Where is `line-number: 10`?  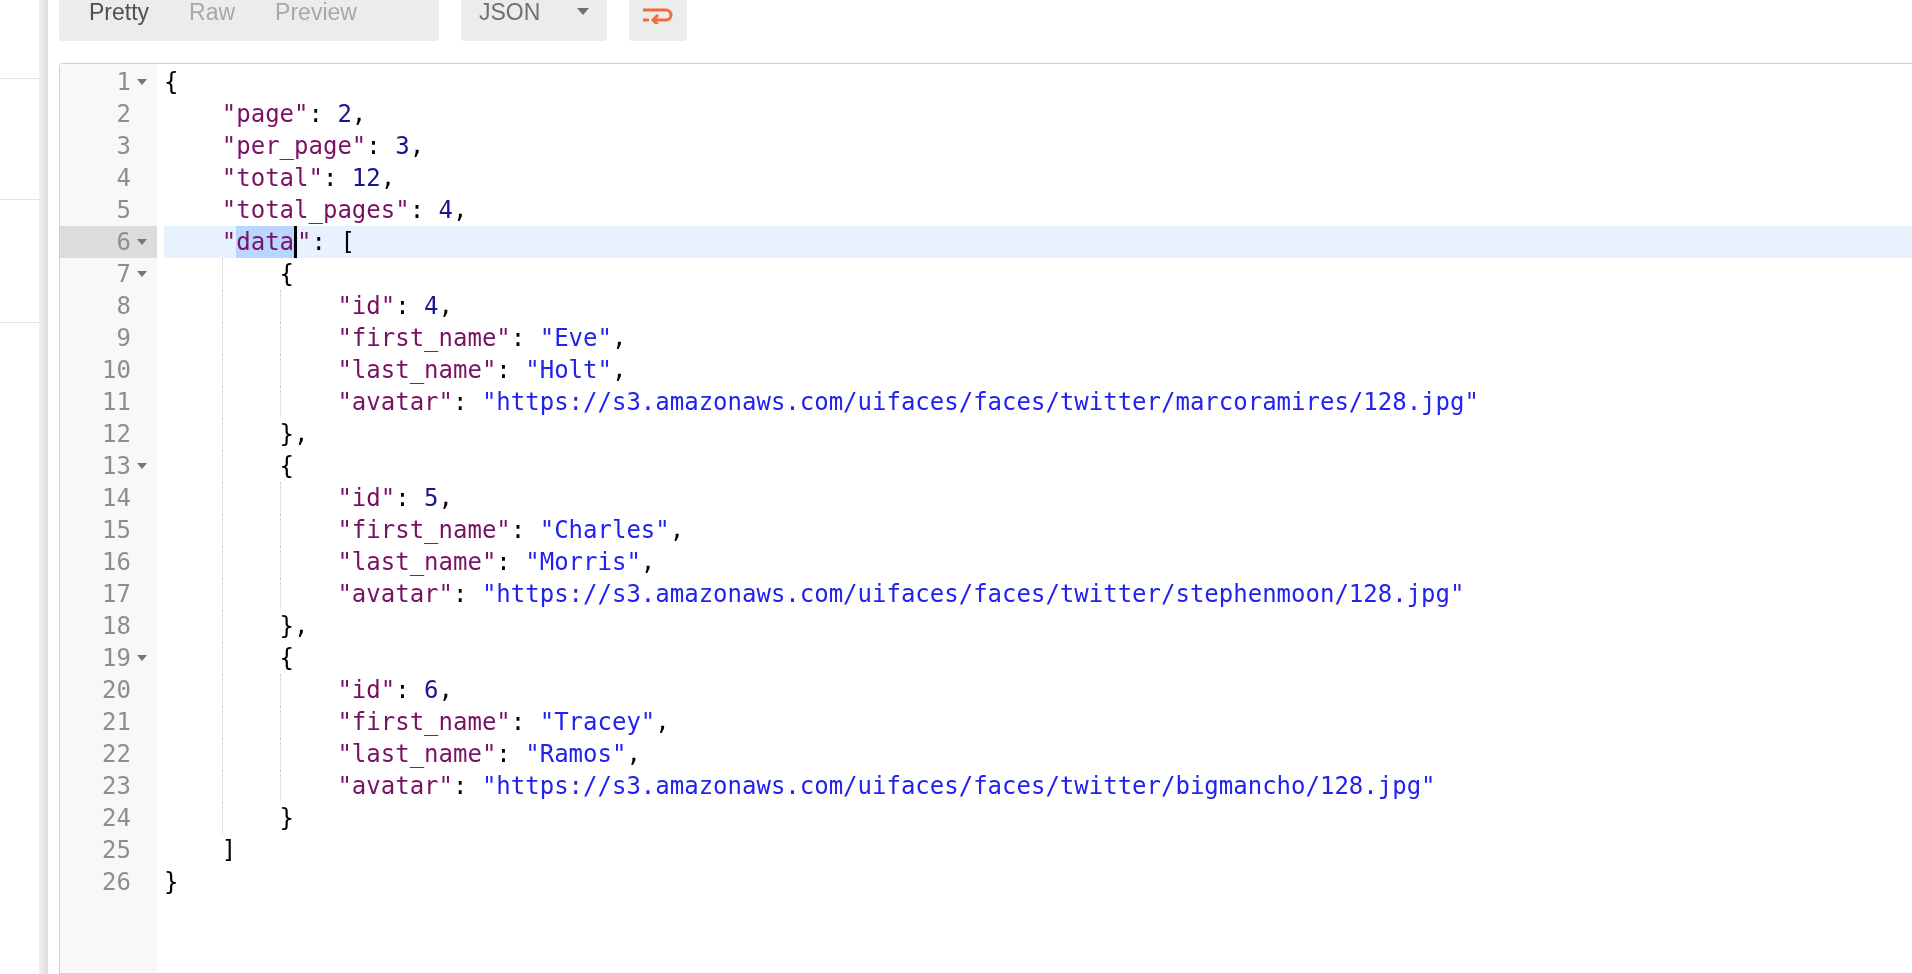 line-number: 10 is located at coordinates (116, 370).